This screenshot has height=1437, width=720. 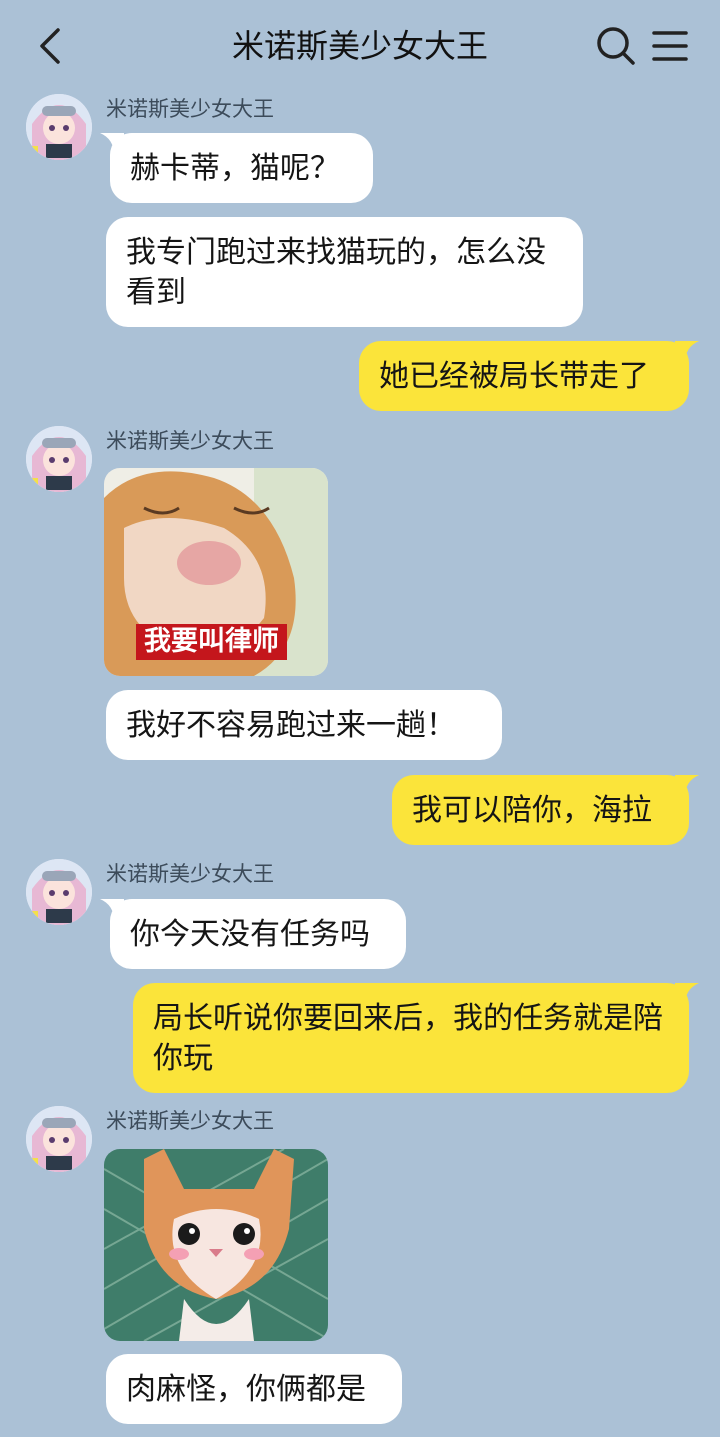 What do you see at coordinates (336, 272) in the screenshot?
I see `message-text: 我专门跑过来找猫玩的，怎么没看到` at bounding box center [336, 272].